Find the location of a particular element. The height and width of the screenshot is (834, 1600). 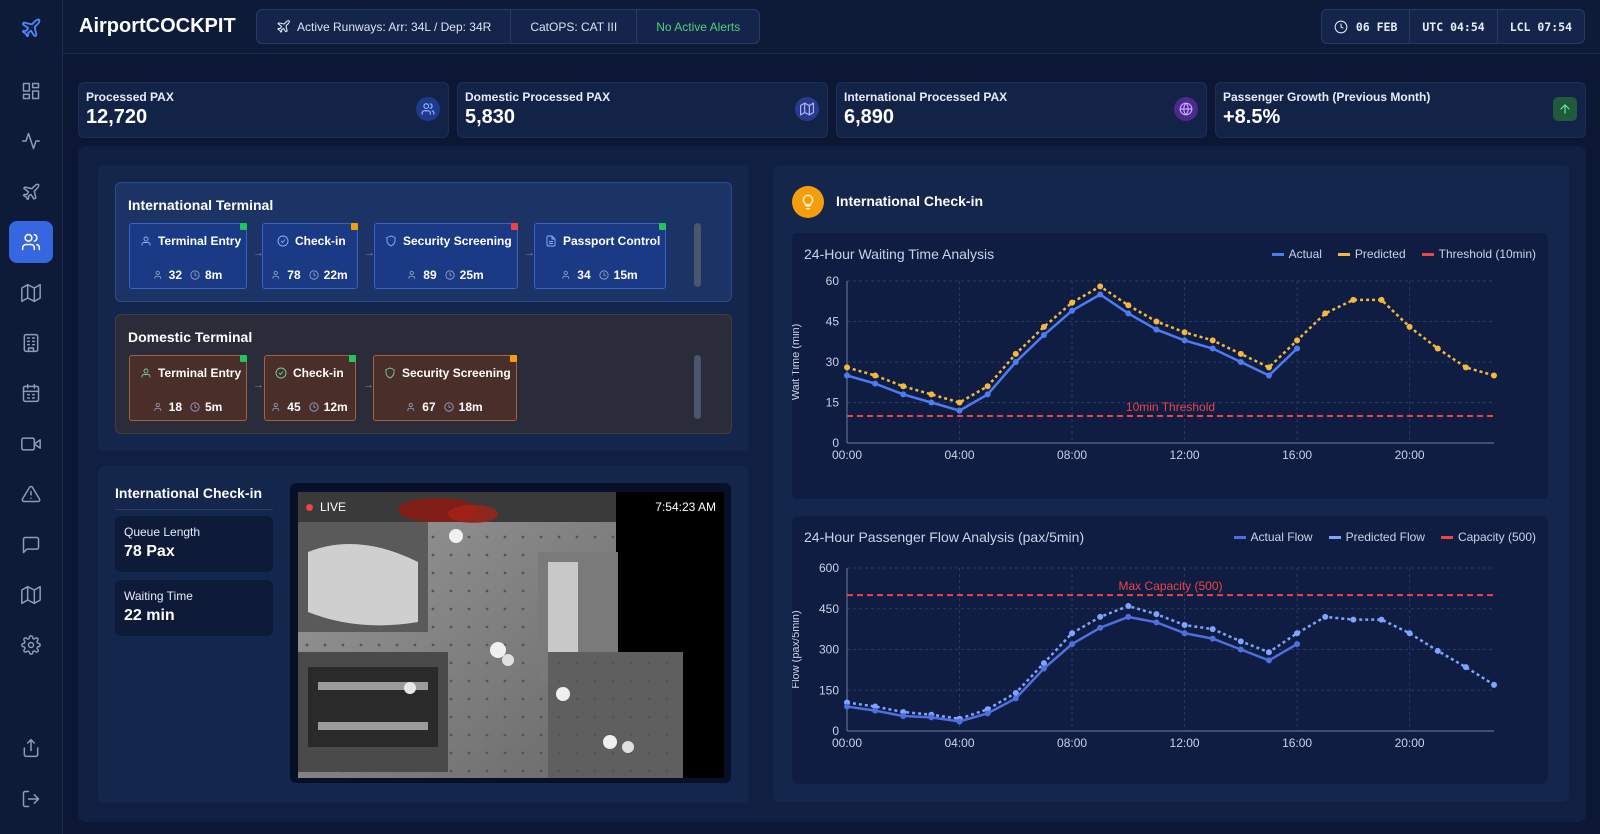

settings-icon is located at coordinates (31, 645).